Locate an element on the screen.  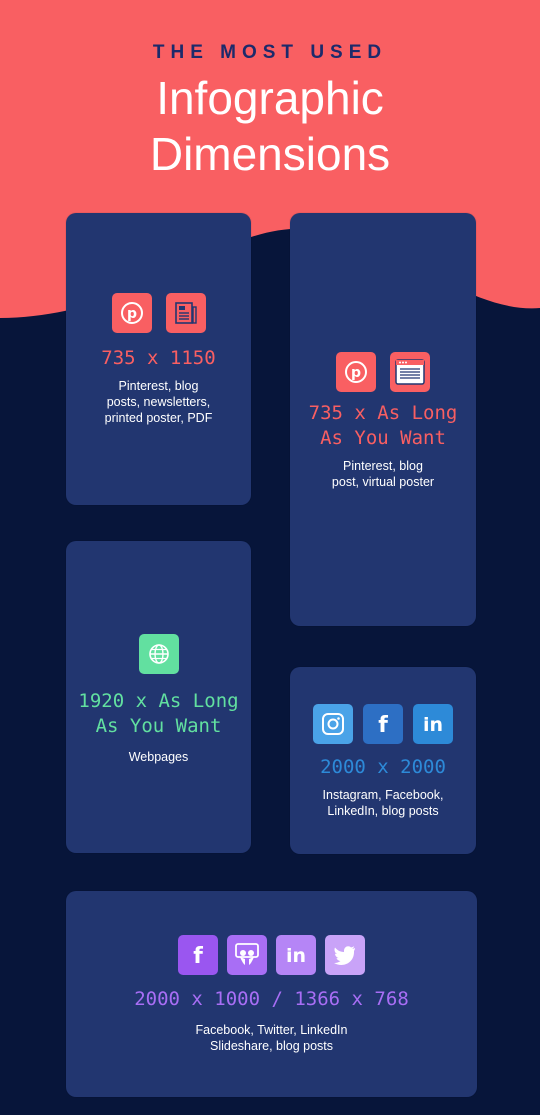
title-line-1: Infographic is located at coordinates (270, 98).